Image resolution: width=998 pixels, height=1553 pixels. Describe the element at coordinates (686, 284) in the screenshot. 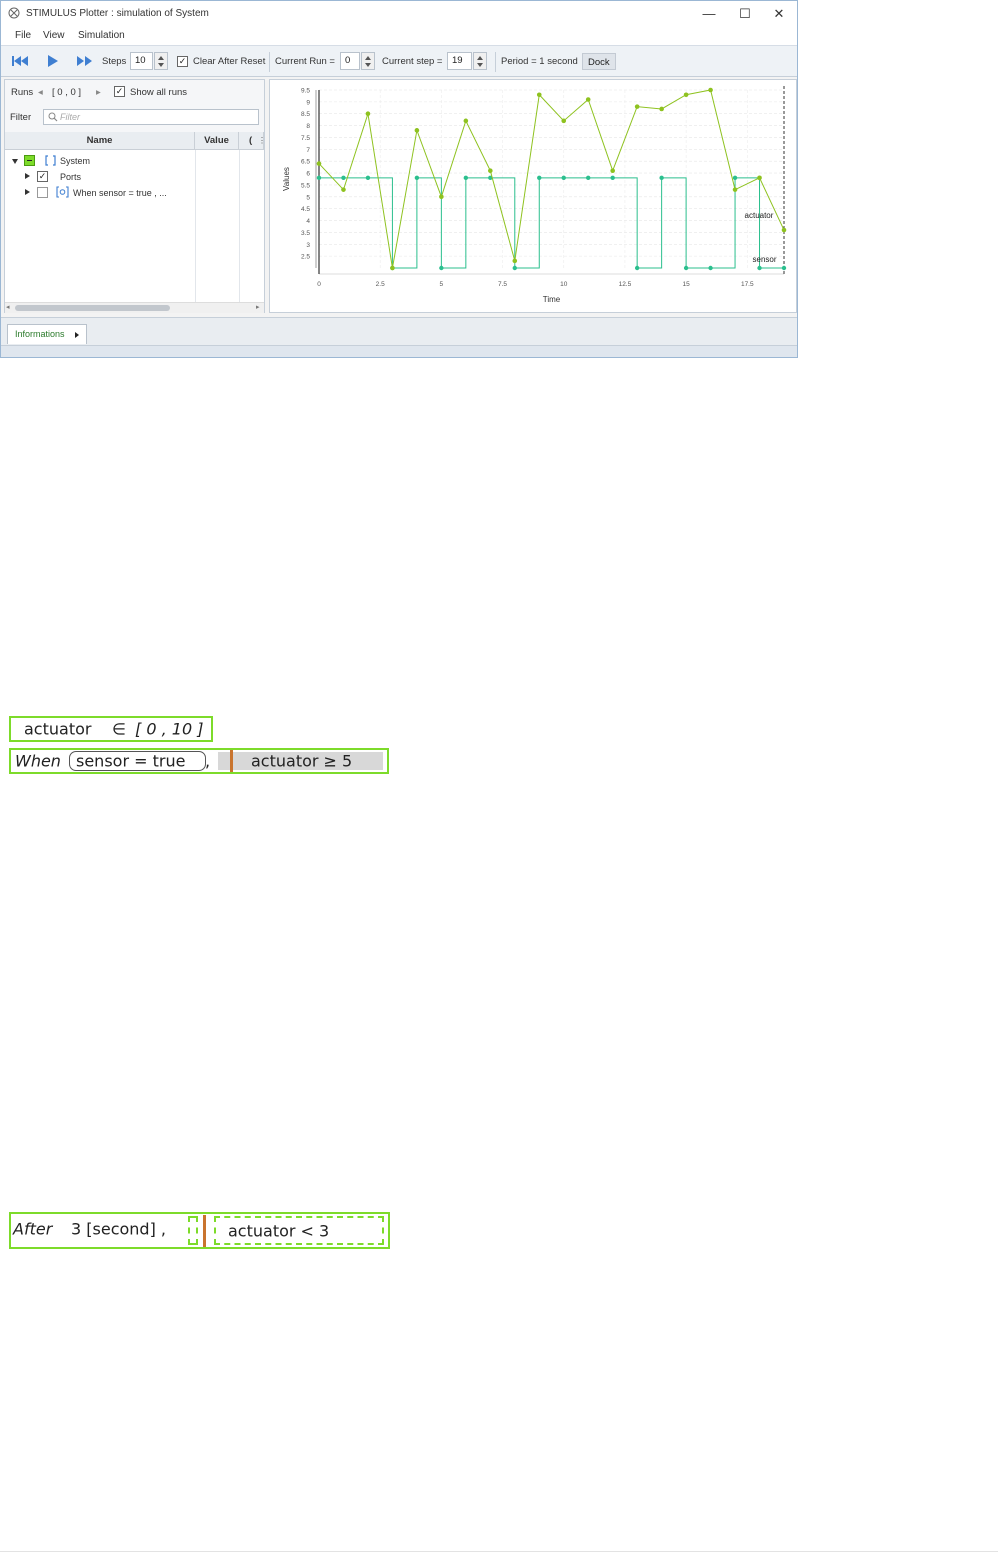

I see `x-tick-label: 15` at that location.